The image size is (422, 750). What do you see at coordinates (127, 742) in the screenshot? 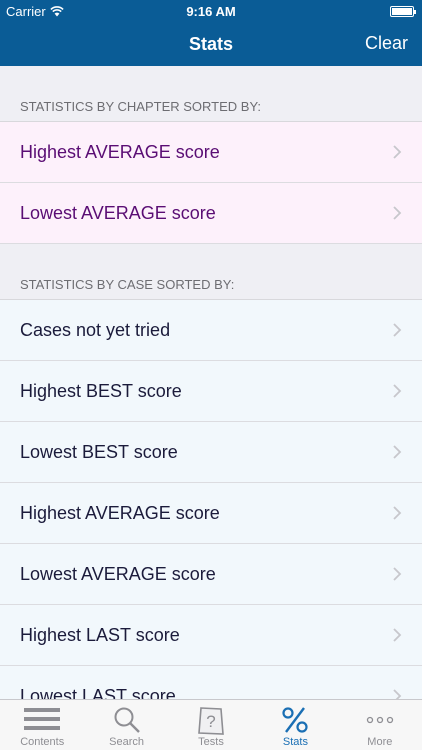
I see `tab-label: Search` at bounding box center [127, 742].